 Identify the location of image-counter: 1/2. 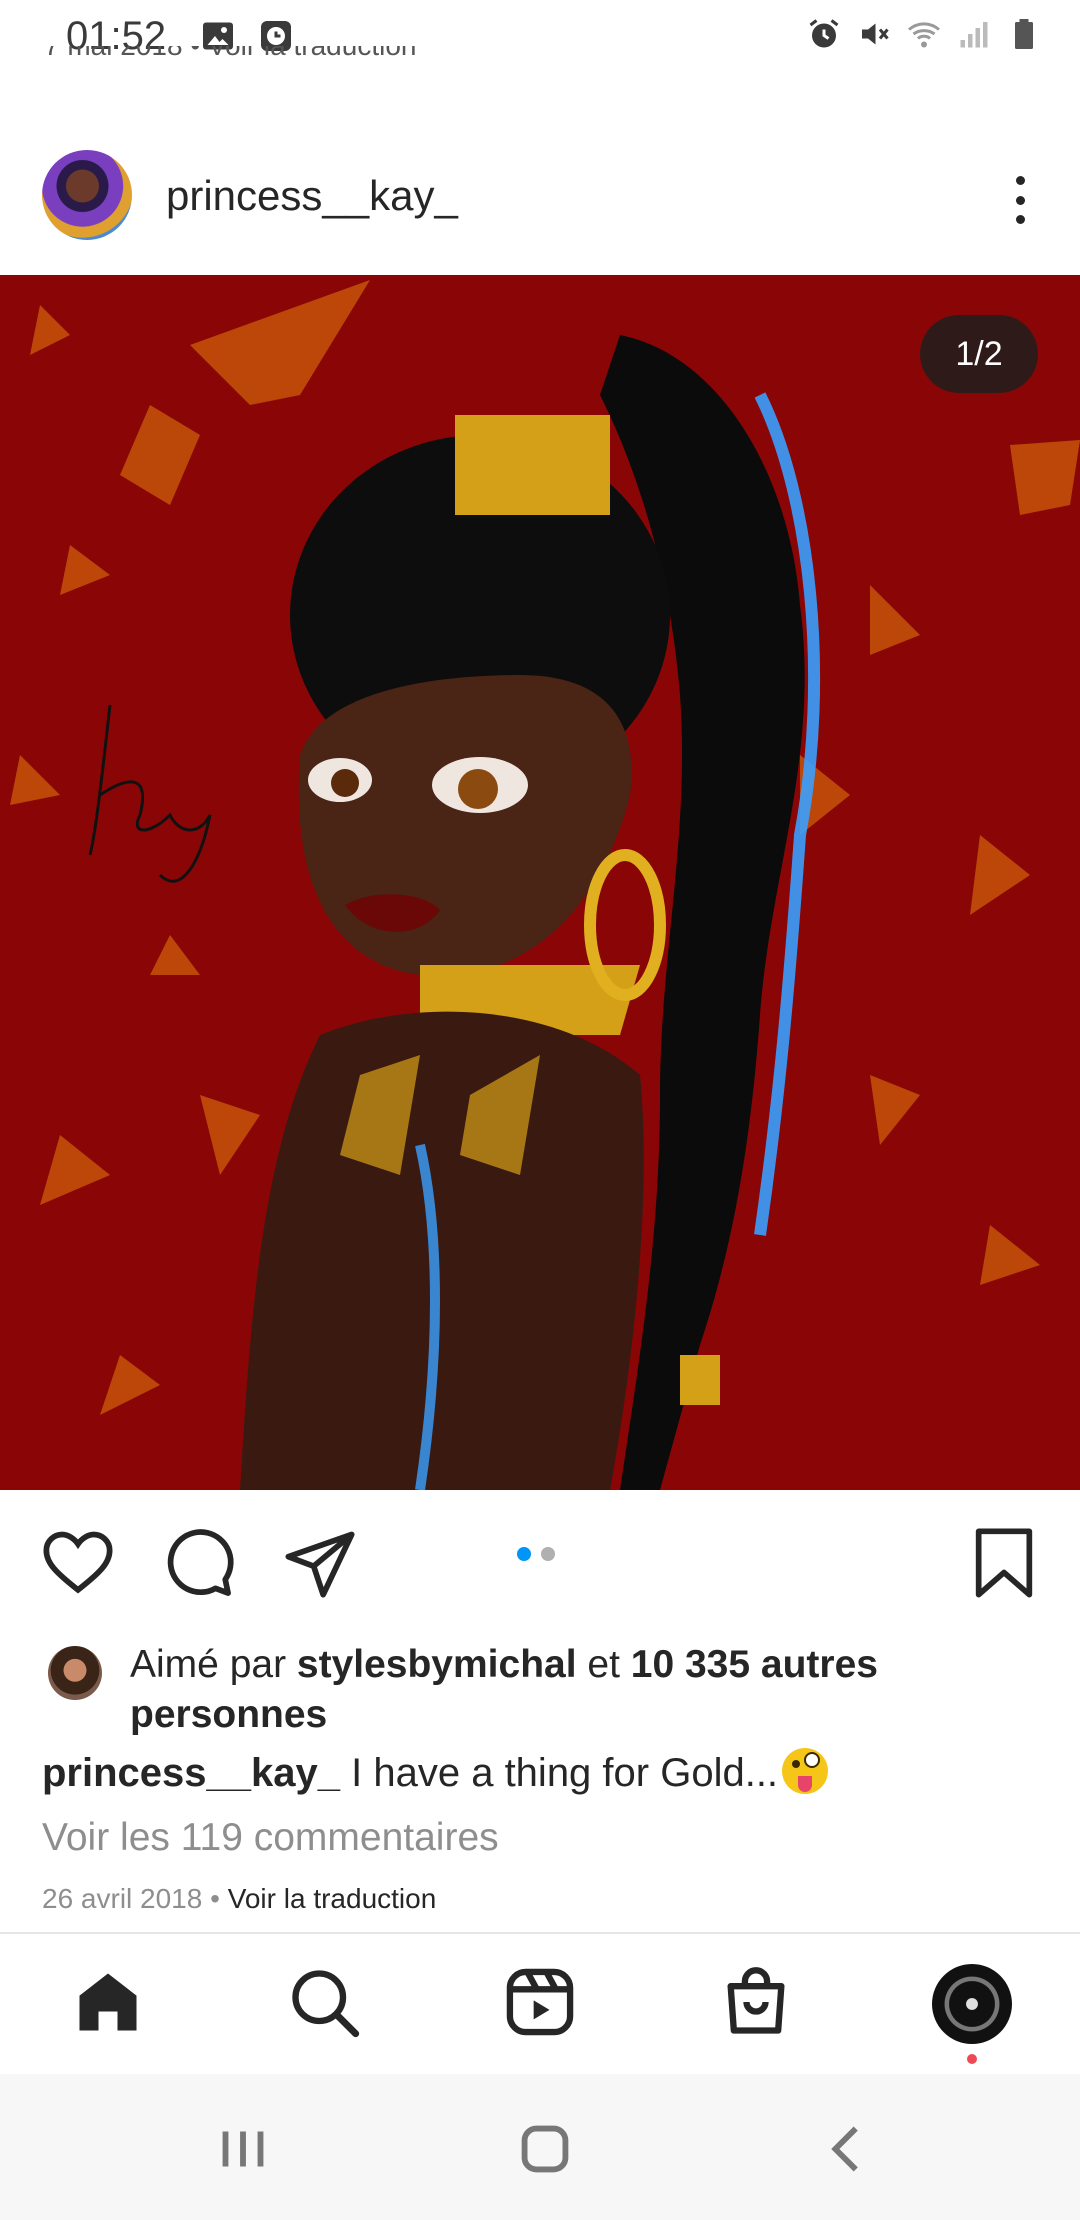
(979, 354).